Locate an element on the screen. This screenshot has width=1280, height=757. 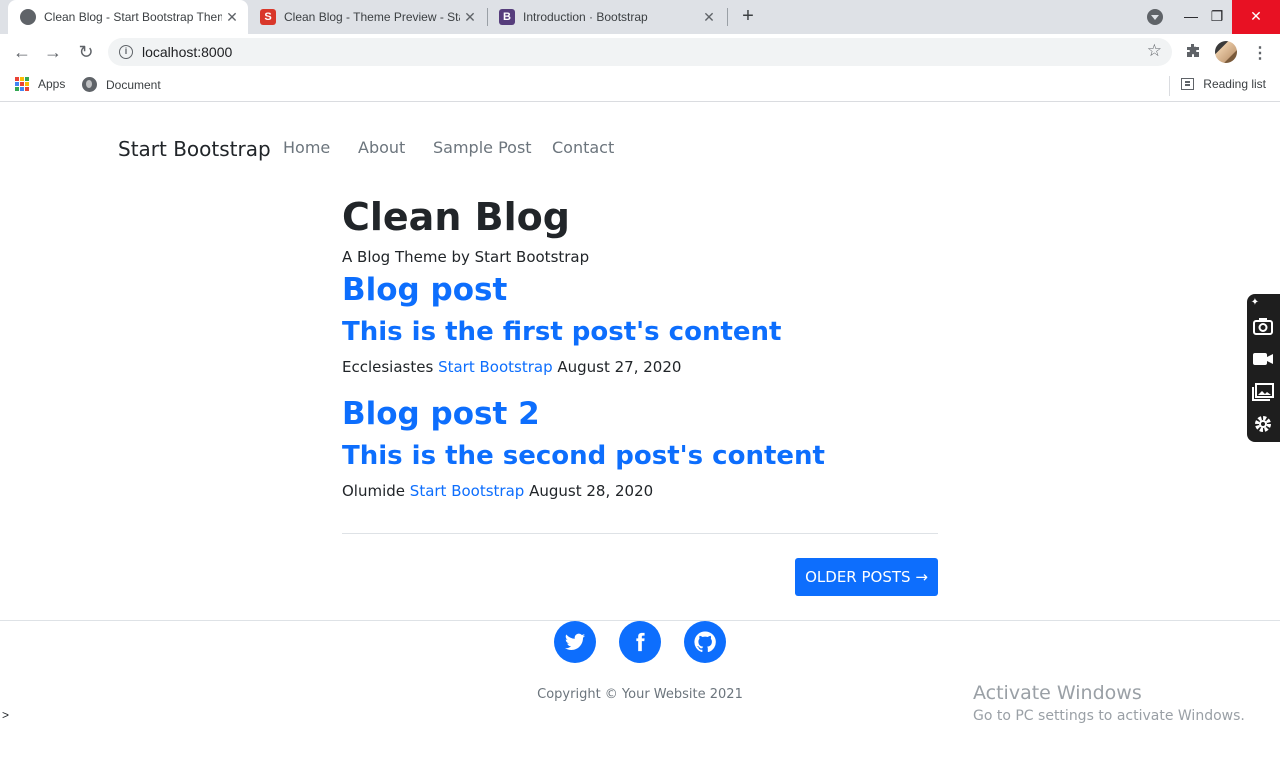
tab-clean-blog: Clean Blog - Start Bootstrap Theme ✕ is located at coordinates (128, 17).